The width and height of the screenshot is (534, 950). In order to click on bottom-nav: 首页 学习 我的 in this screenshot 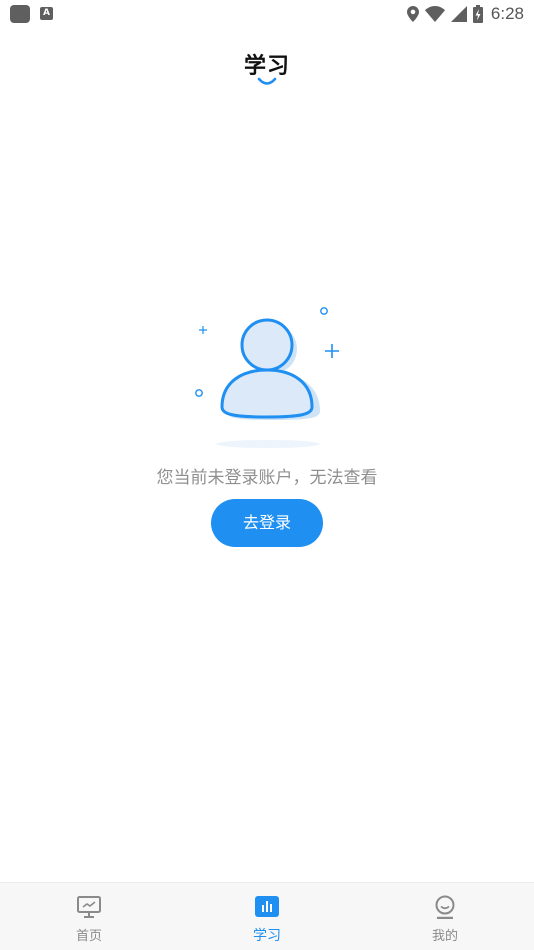, I will do `click(267, 916)`.